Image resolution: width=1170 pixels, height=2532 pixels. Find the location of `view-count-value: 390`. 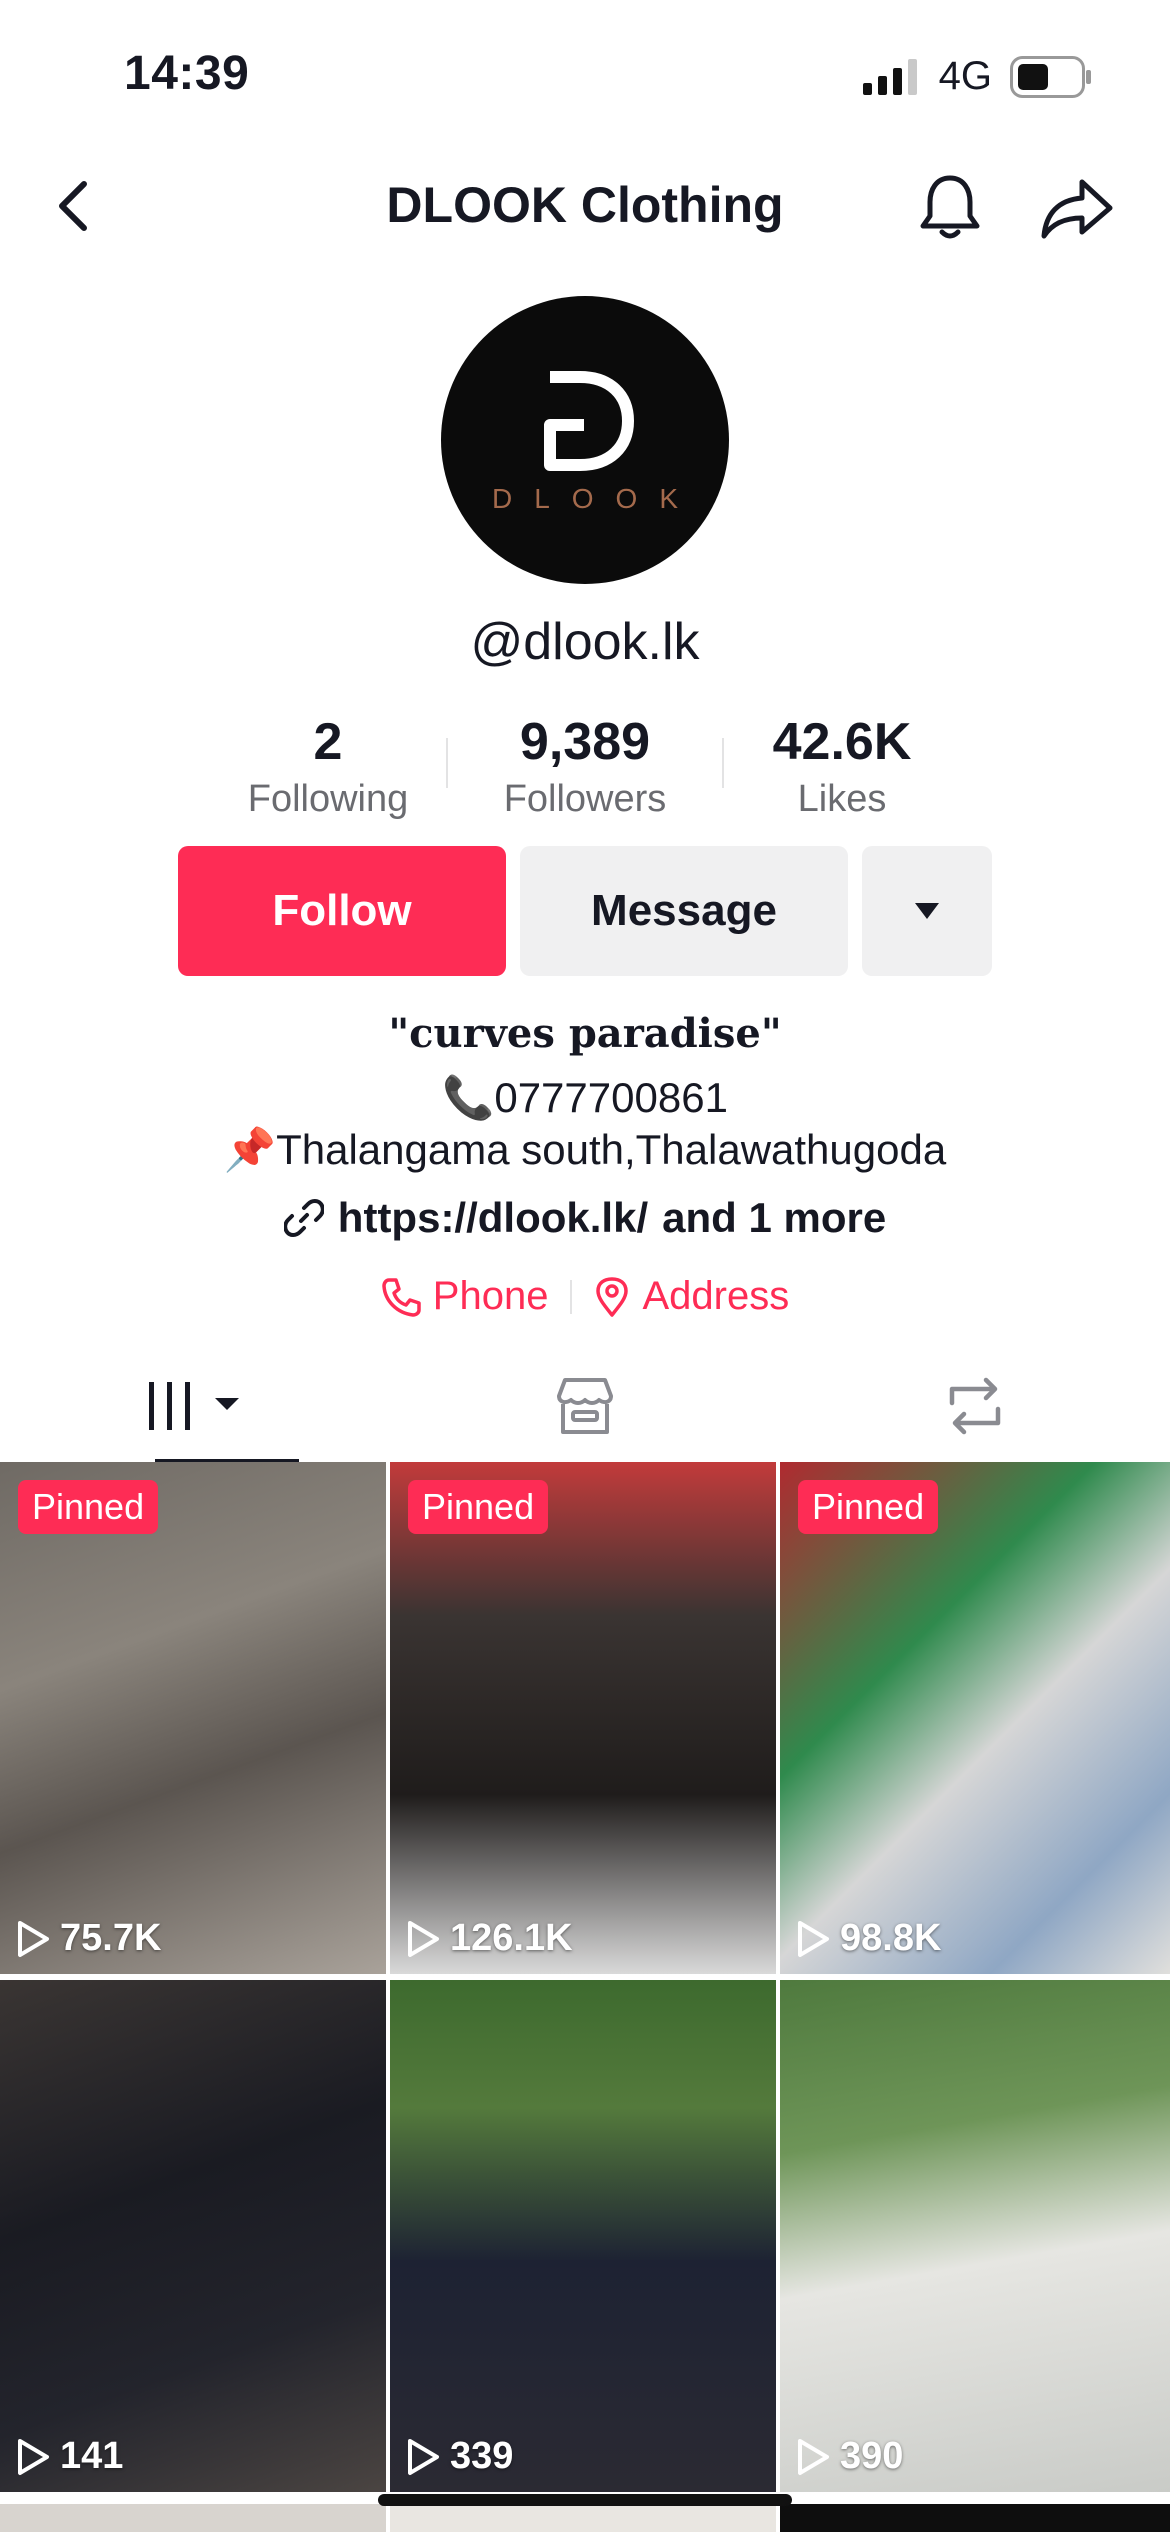

view-count-value: 390 is located at coordinates (872, 2456).